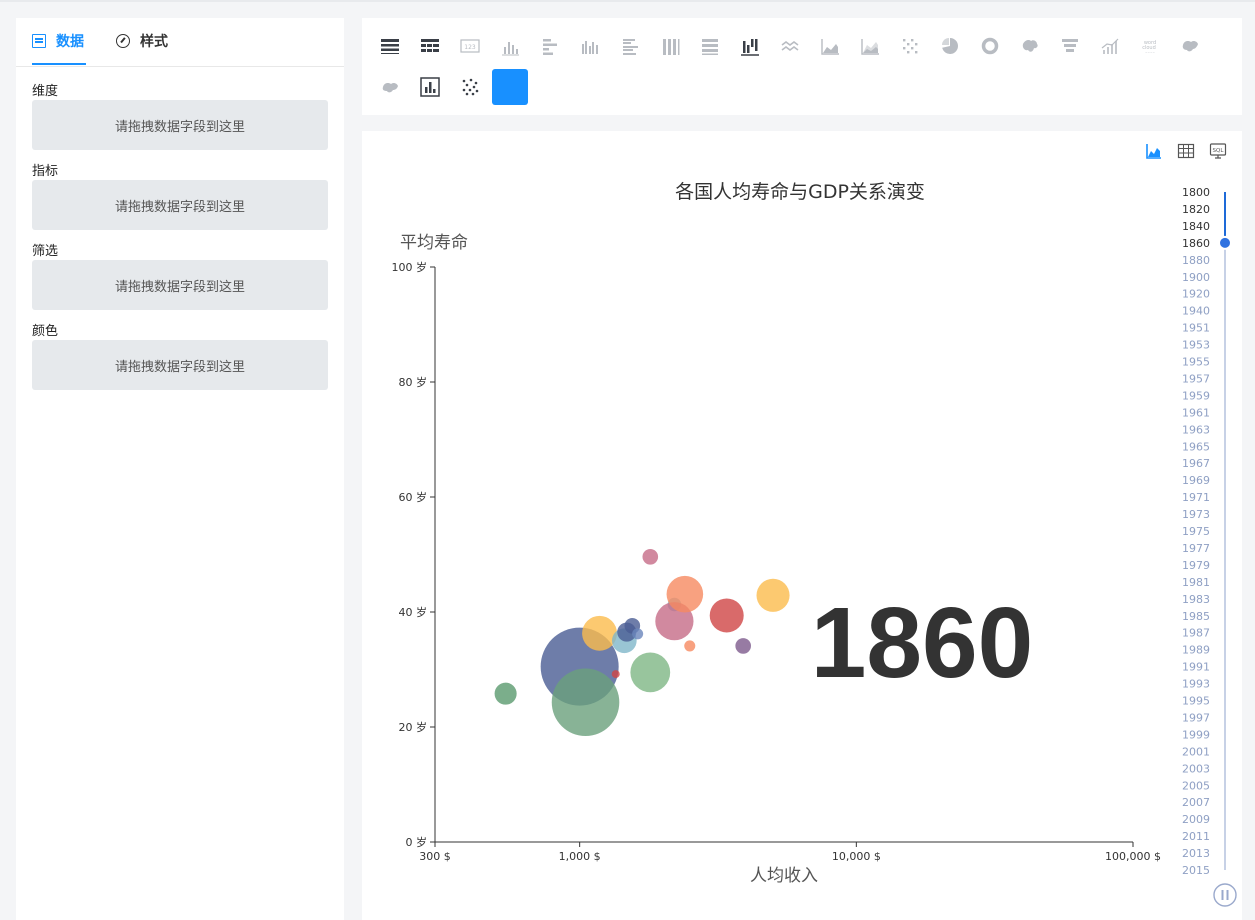 The width and height of the screenshot is (1255, 920). I want to click on timeline-year: 1920, so click(1196, 294).